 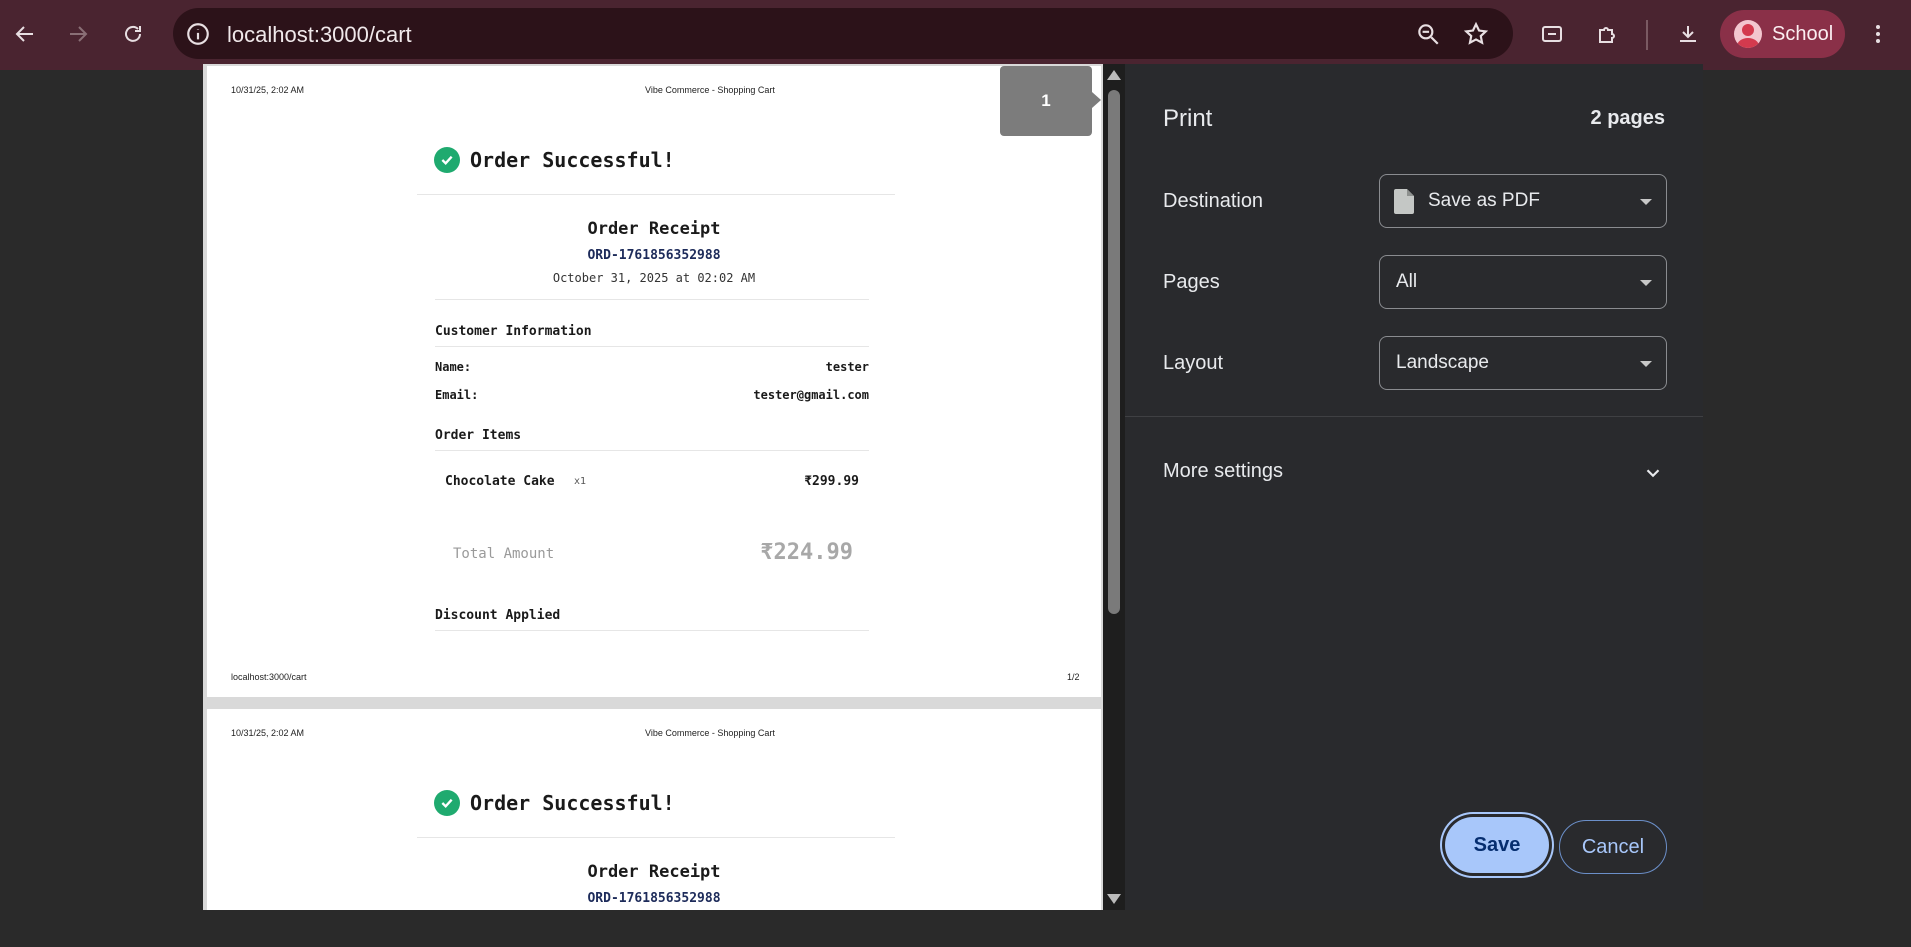 What do you see at coordinates (1414, 416) in the screenshot?
I see `settings-divider` at bounding box center [1414, 416].